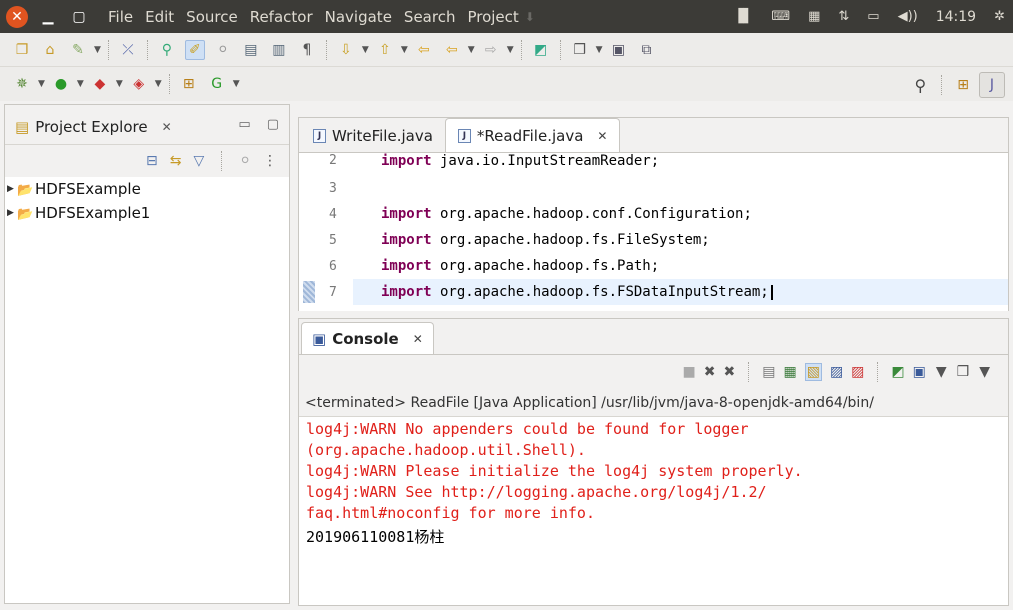  I want to click on link-editor-icon: ⇆, so click(176, 161).